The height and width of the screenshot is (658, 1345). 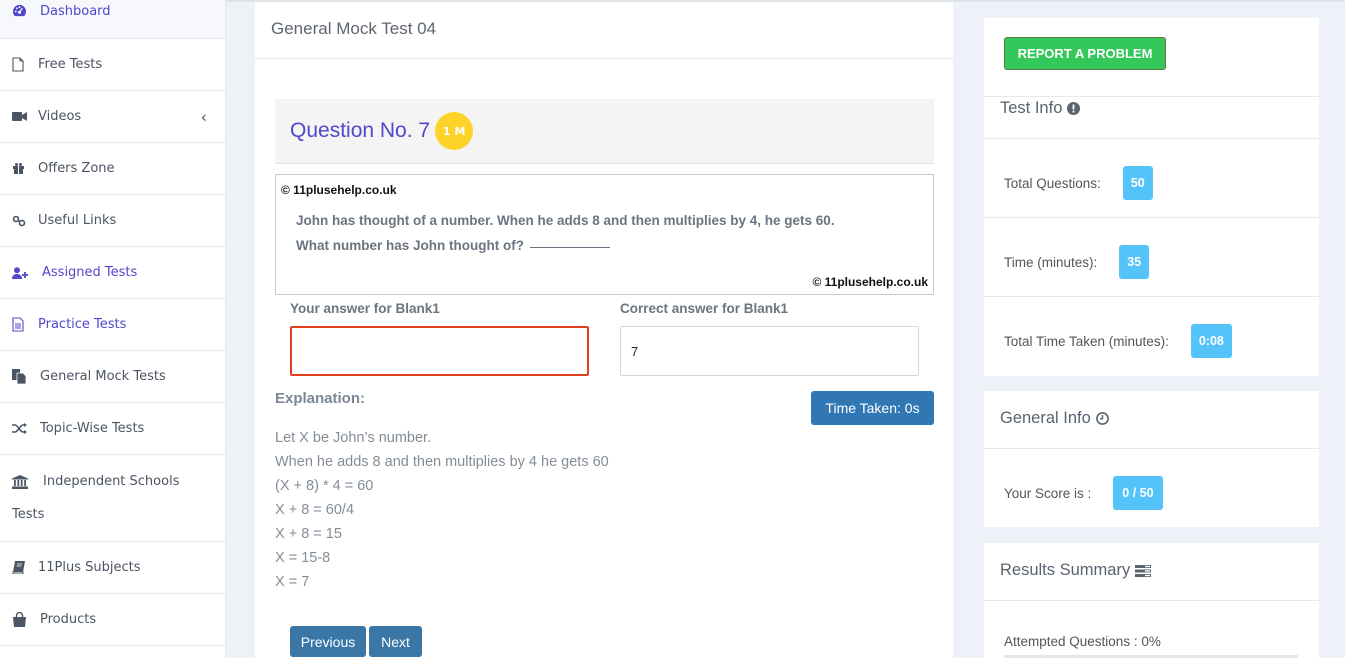 I want to click on question-prompt: What number has John thought of?, so click(x=410, y=245).